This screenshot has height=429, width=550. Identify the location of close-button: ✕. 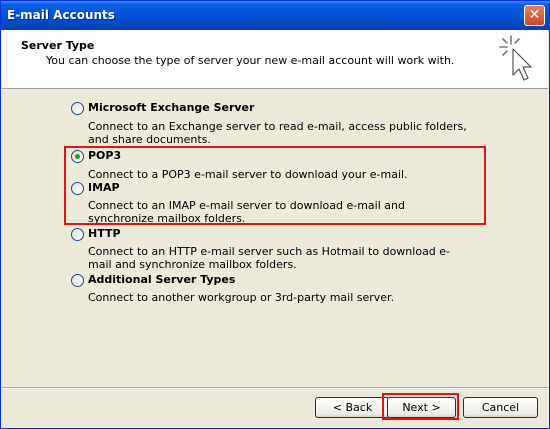
(534, 15).